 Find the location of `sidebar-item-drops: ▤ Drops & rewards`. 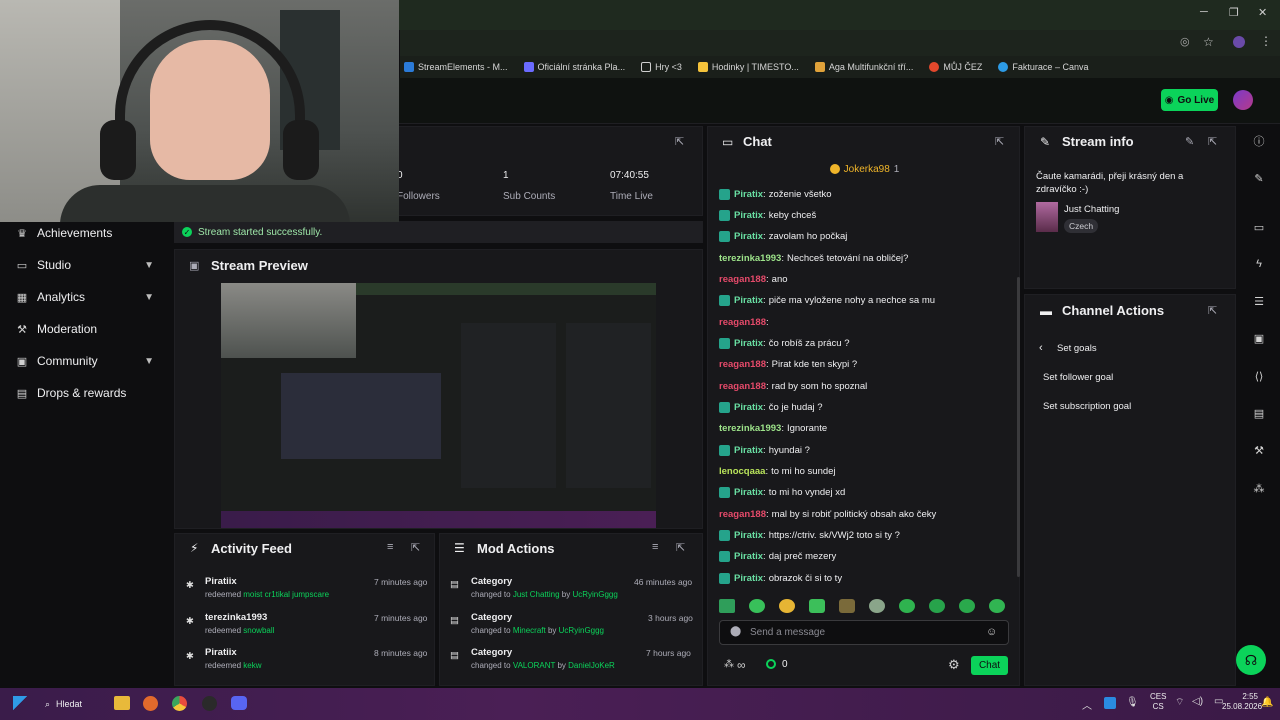

sidebar-item-drops: ▤ Drops & rewards is located at coordinates (86, 393).